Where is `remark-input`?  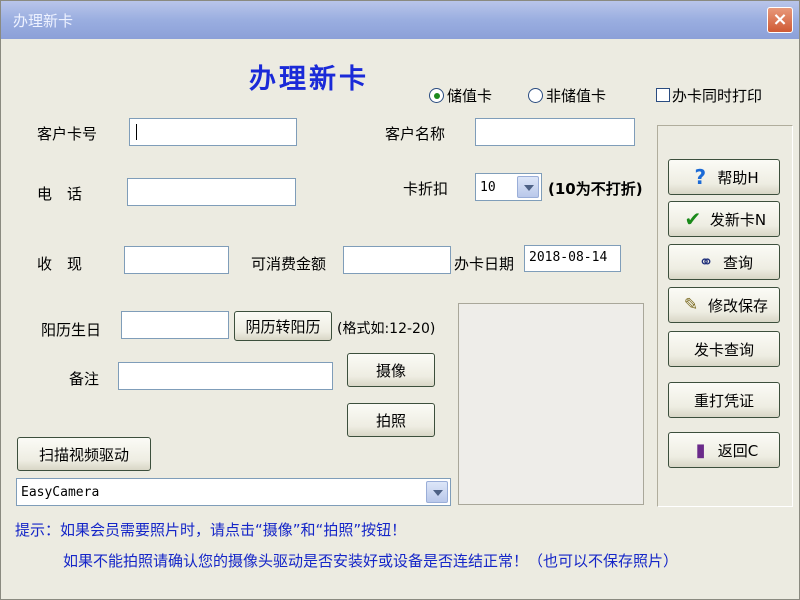
remark-input is located at coordinates (225, 376).